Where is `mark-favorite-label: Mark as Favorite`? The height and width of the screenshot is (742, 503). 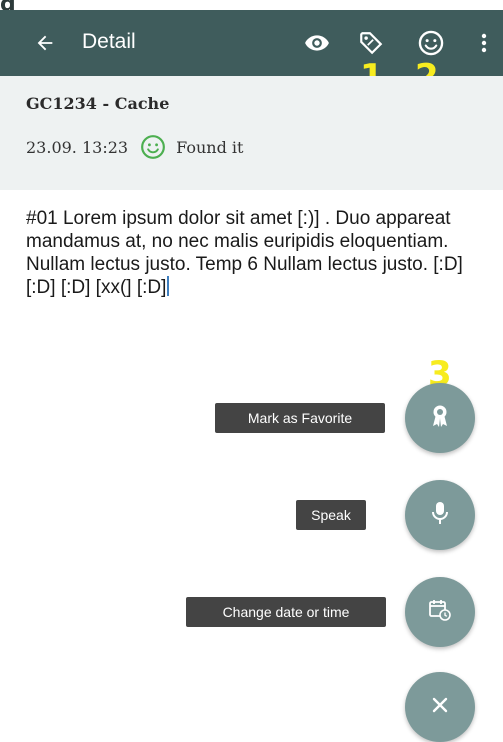
mark-favorite-label: Mark as Favorite is located at coordinates (300, 418).